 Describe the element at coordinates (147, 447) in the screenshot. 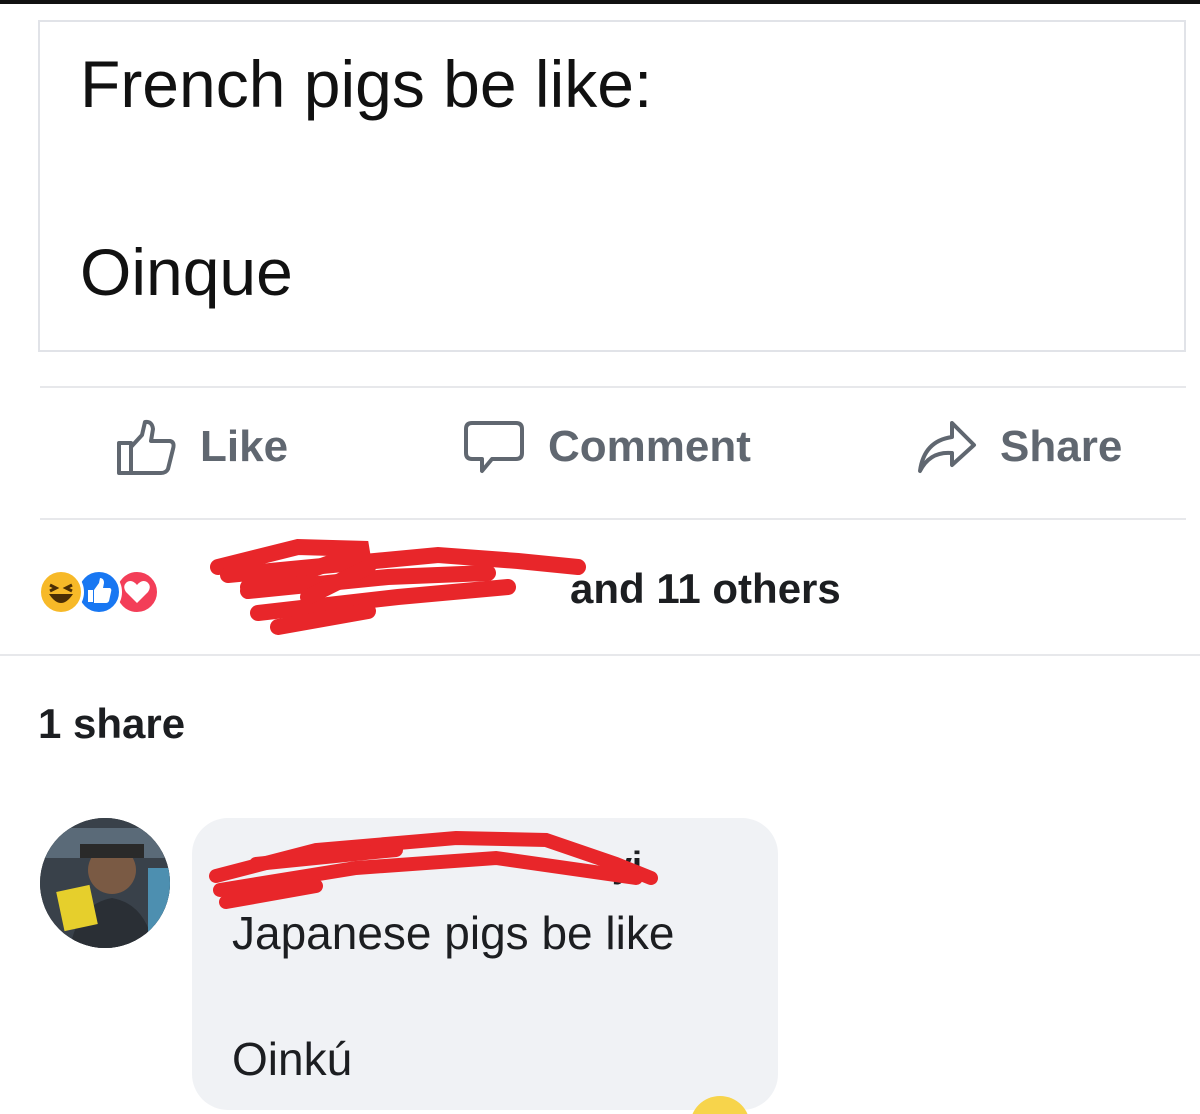

I see `thumbs-up-icon` at that location.